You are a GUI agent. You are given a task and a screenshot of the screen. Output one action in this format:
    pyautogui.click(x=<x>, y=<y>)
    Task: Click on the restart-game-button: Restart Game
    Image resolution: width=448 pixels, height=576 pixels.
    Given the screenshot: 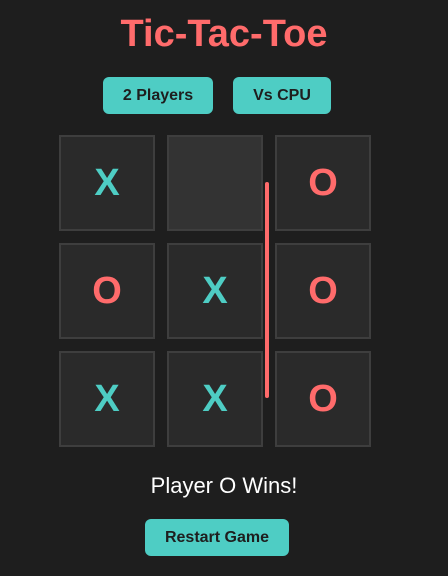 What is the action you would take?
    pyautogui.click(x=217, y=537)
    